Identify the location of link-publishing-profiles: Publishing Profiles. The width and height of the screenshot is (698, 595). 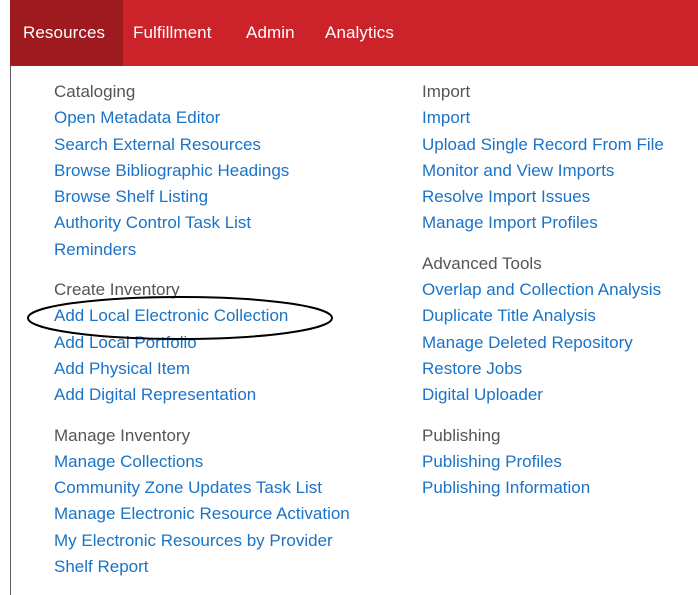
(543, 462).